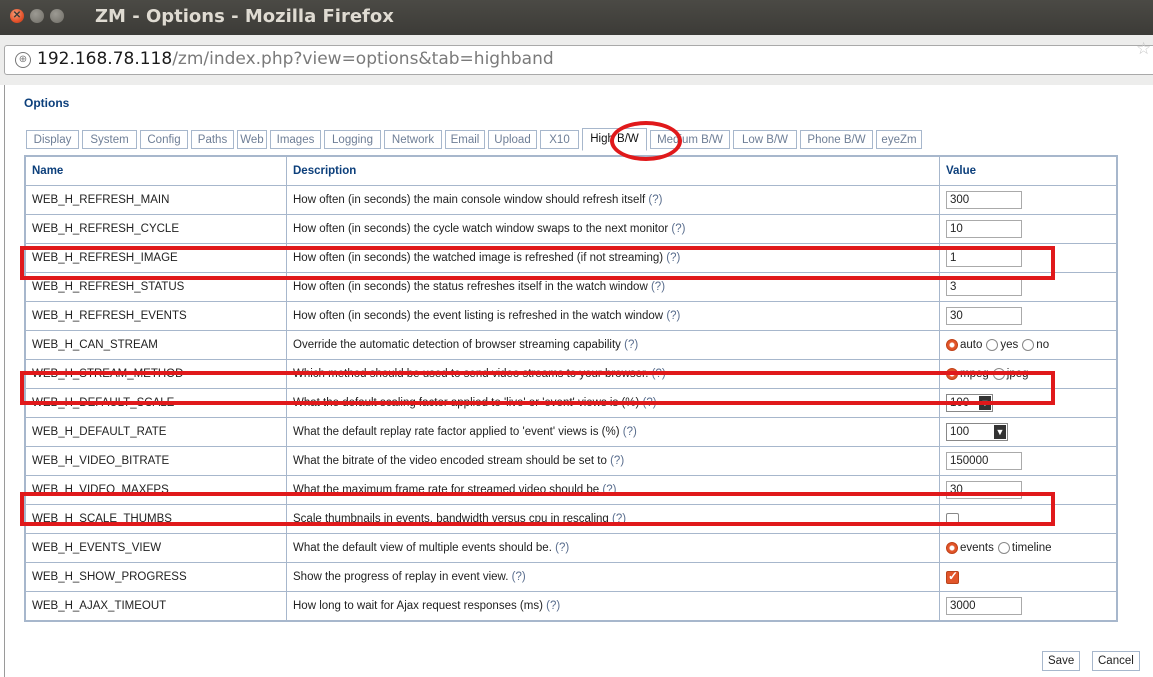  Describe the element at coordinates (52, 139) in the screenshot. I see `tab-display: Display` at that location.